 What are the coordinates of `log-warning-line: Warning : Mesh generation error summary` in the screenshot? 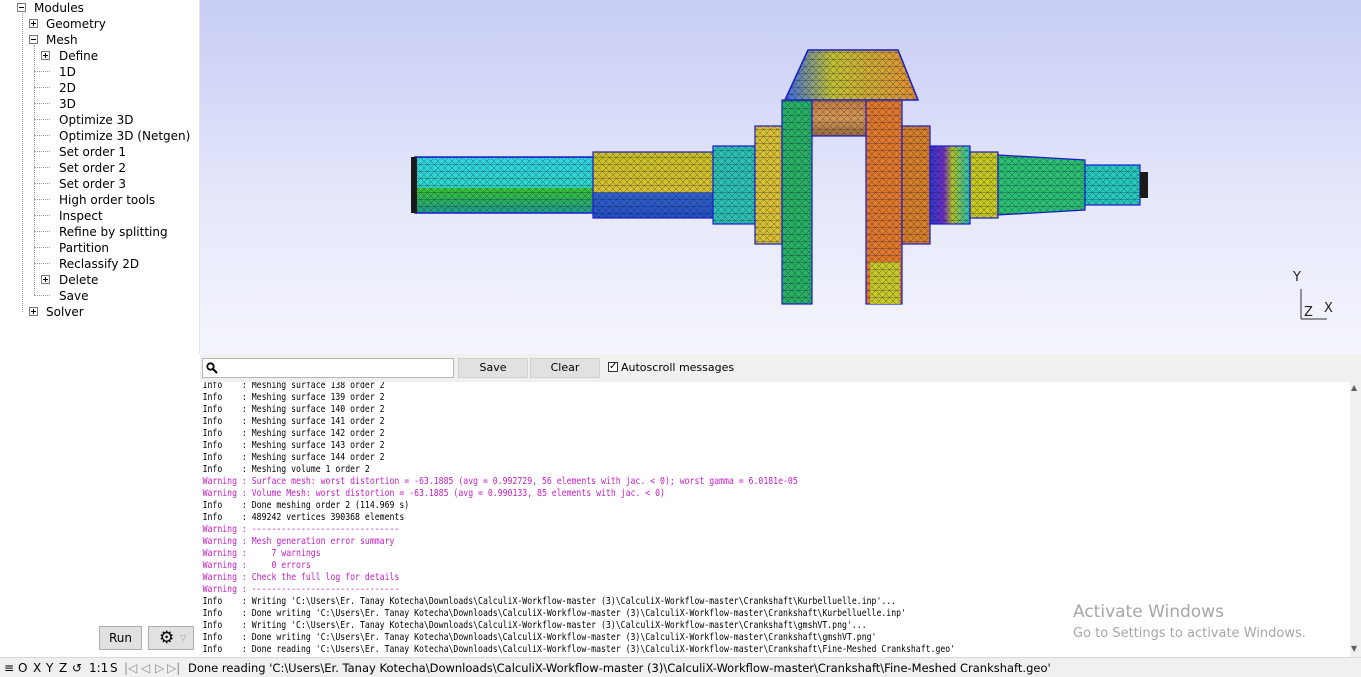 It's located at (298, 541).